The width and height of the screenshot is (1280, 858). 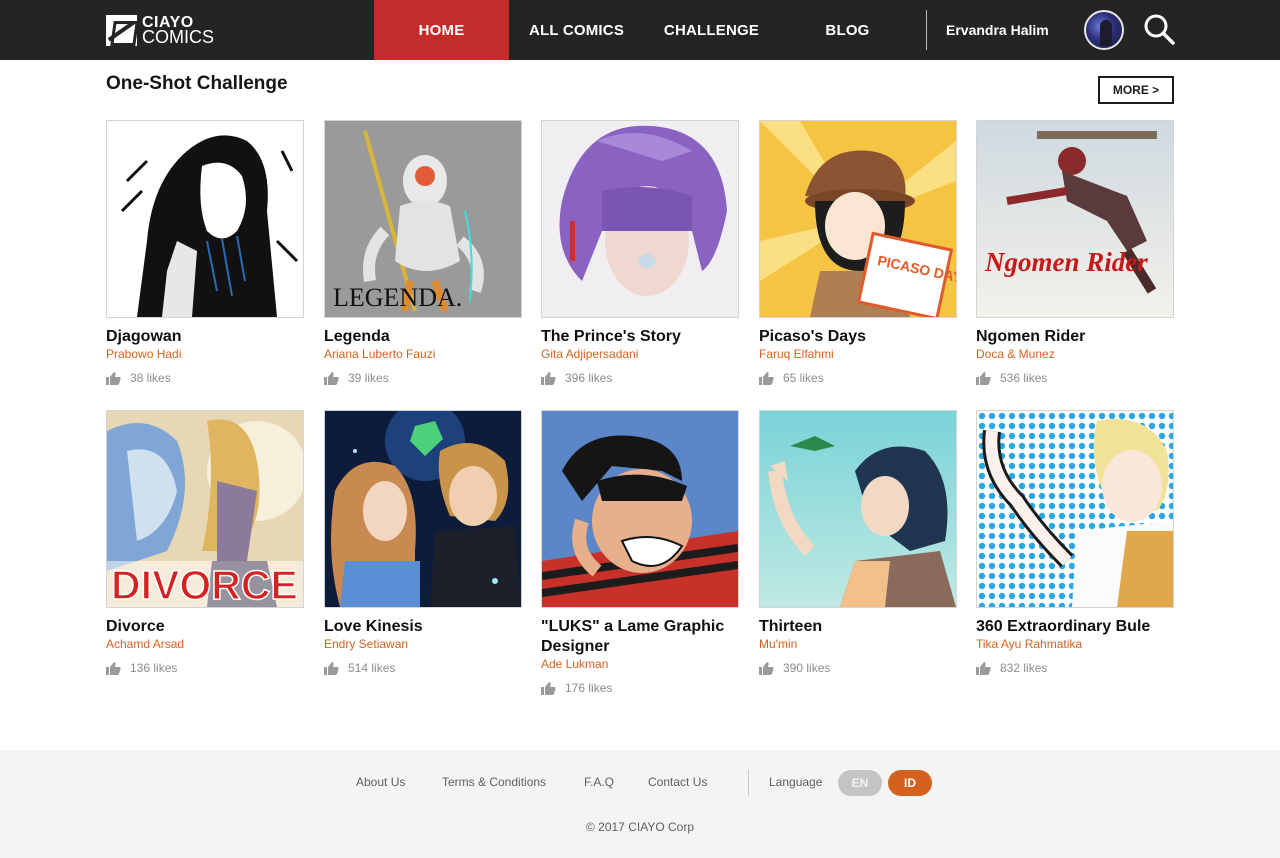 I want to click on comic-author: Faruq Elfahmi, so click(x=858, y=354).